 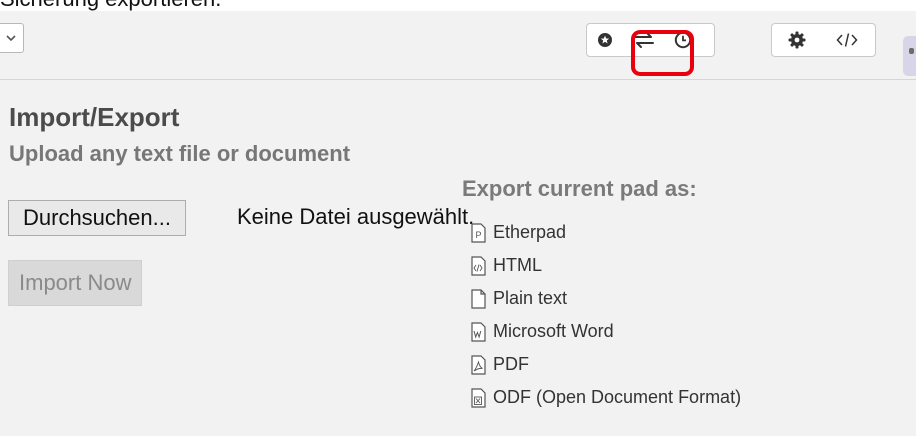 I want to click on text-file-icon, so click(x=478, y=298).